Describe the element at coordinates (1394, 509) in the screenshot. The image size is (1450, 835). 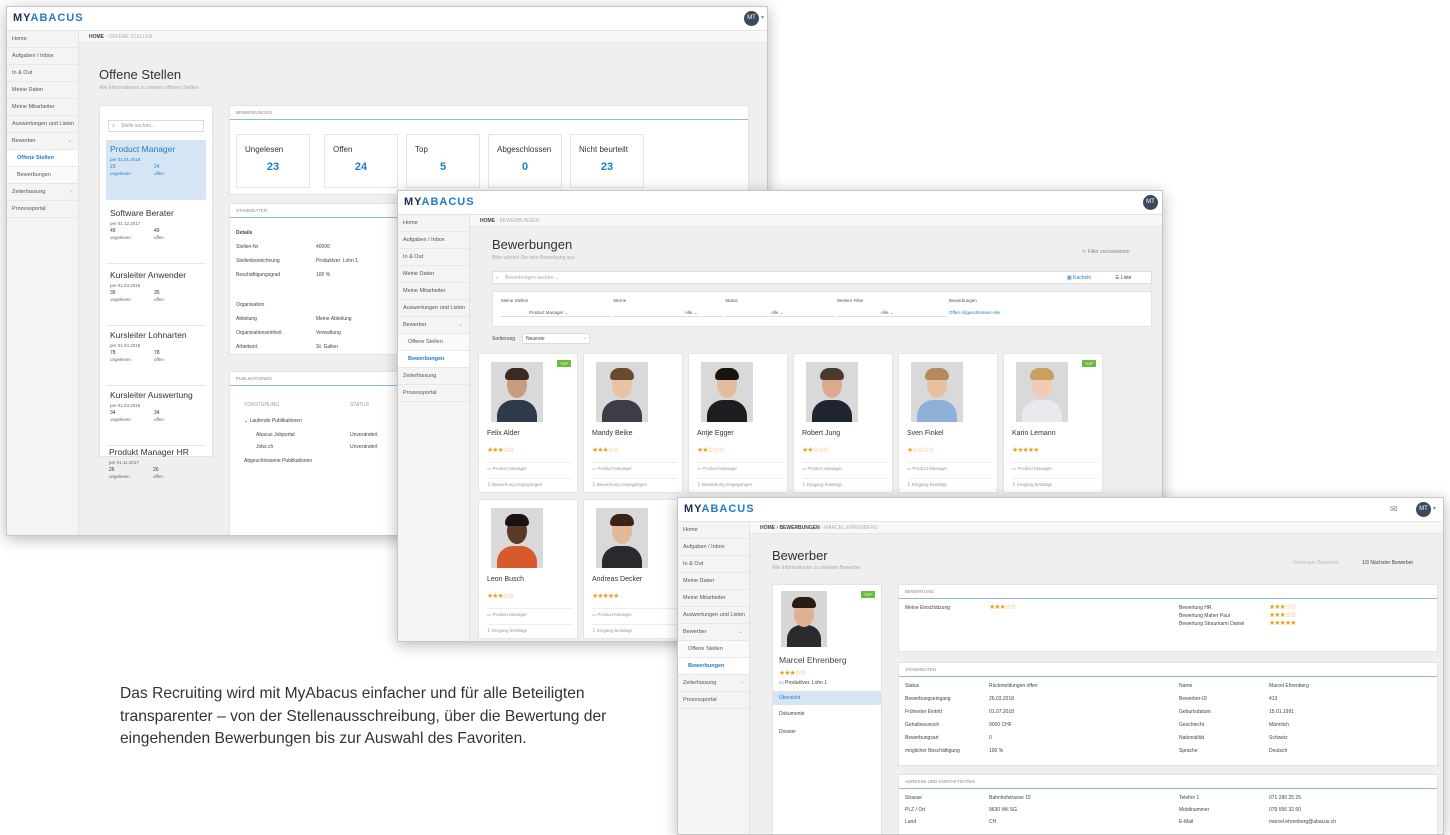
I see `mail-icon: ✉` at that location.